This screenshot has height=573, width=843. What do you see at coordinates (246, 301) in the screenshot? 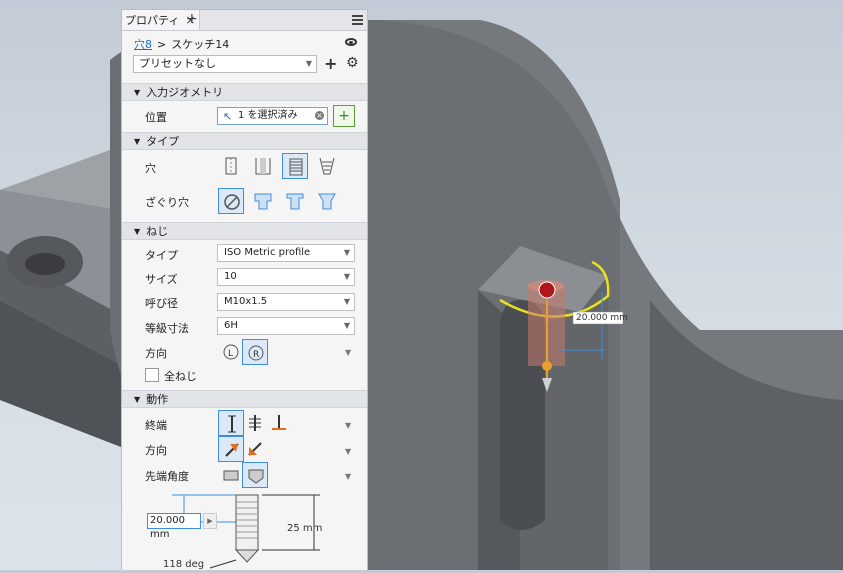
I see `select-value: M10x1.5` at bounding box center [246, 301].